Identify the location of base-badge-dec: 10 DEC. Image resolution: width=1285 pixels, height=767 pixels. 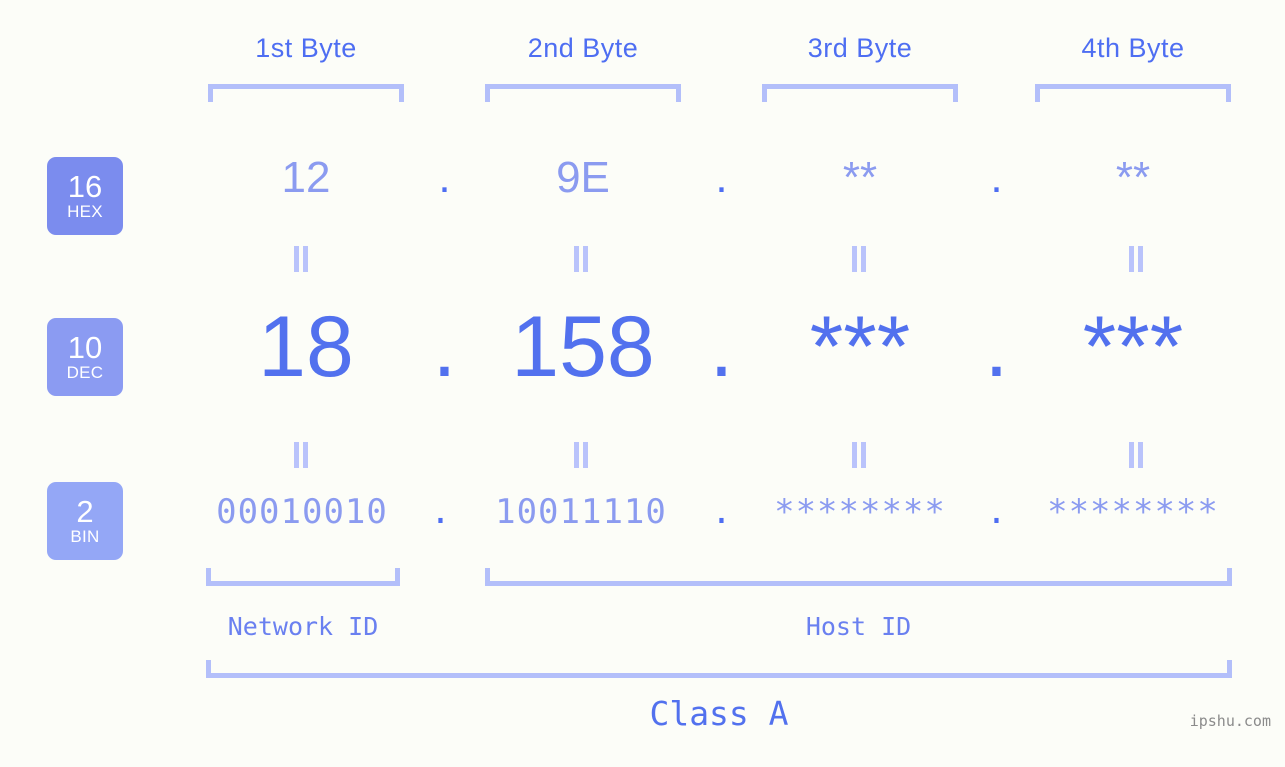
(85, 357).